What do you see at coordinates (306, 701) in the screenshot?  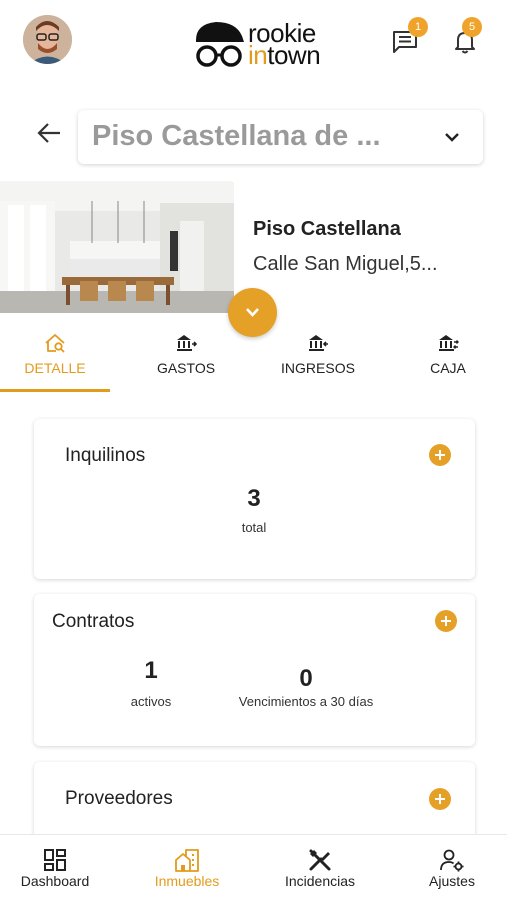 I see `vencimientos-label: Vencimientos a 30 días` at bounding box center [306, 701].